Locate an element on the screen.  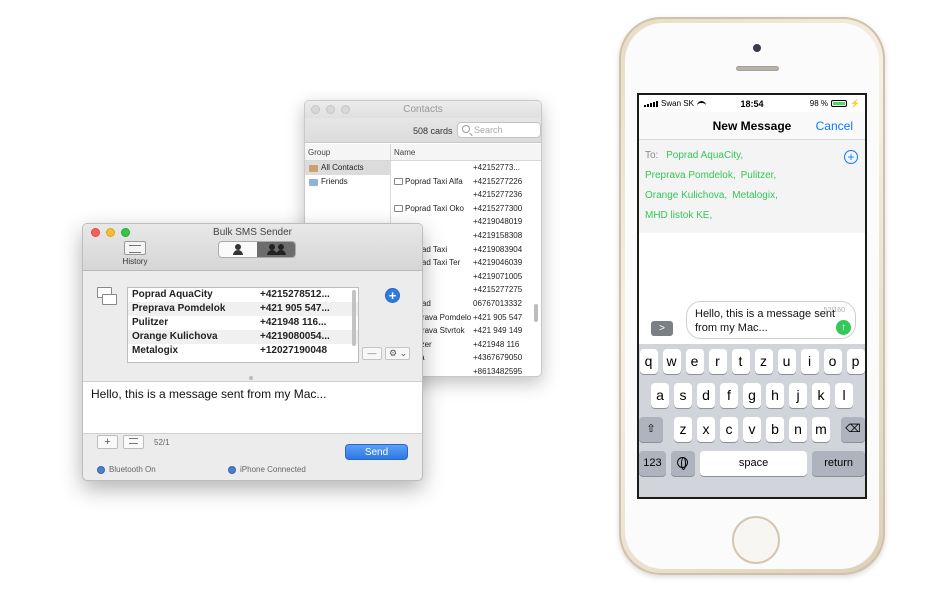
add-recipient-button: + is located at coordinates (392, 295).